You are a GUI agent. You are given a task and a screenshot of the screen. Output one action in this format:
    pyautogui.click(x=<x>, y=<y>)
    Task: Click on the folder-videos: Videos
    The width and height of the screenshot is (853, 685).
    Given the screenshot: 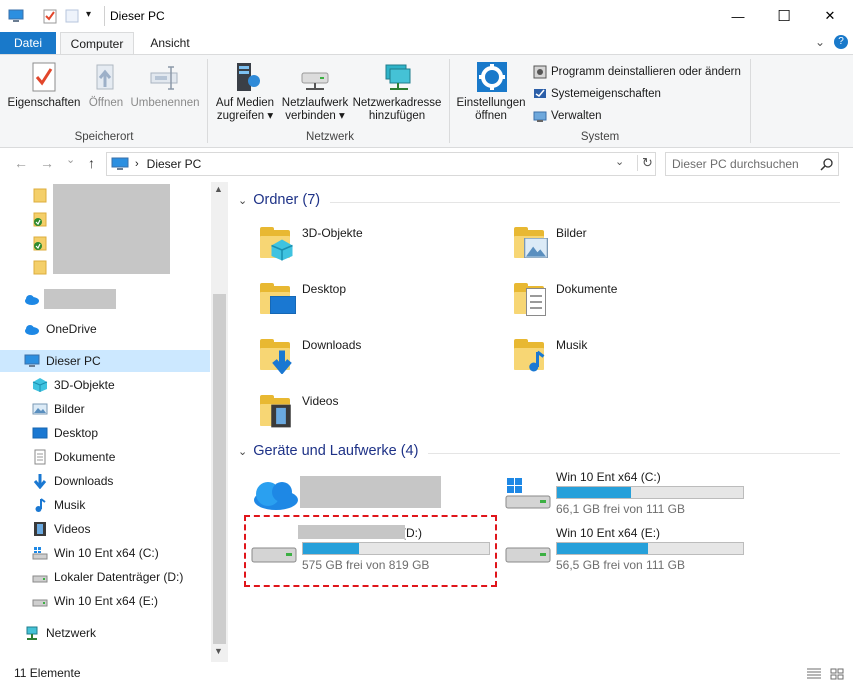 What is the action you would take?
    pyautogui.click(x=297, y=414)
    